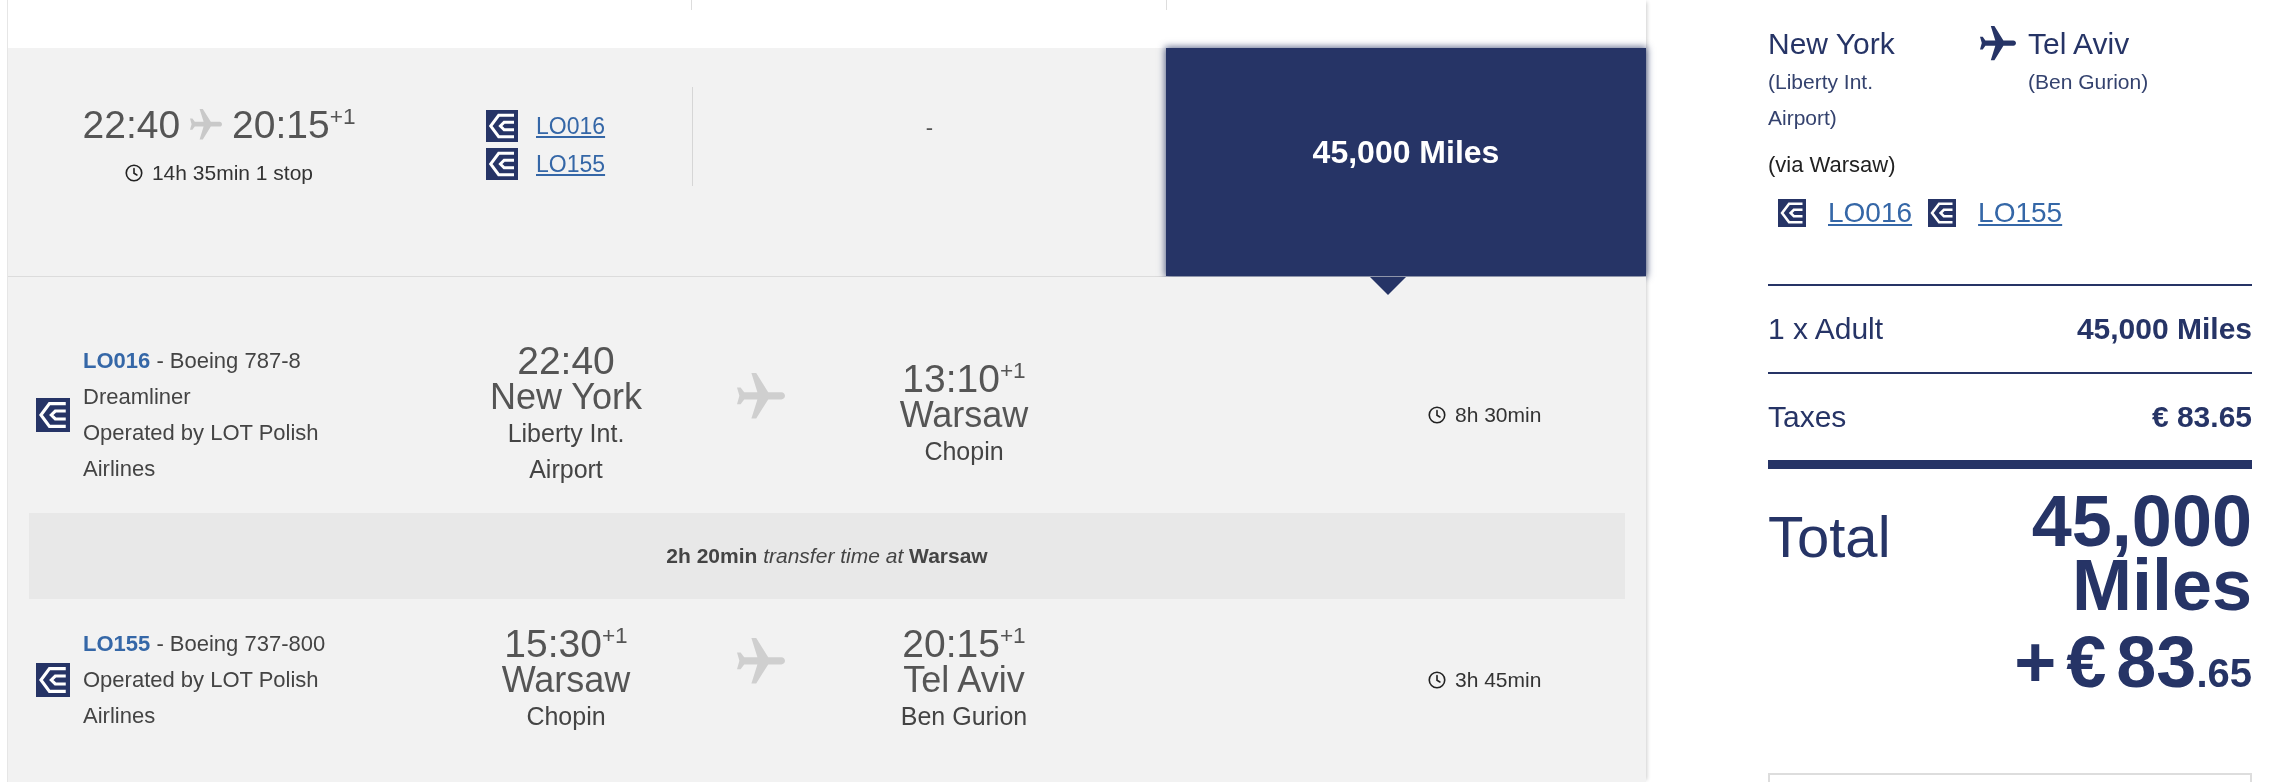  I want to click on departure-time: 15:30$^{+1}$, so click(566, 644).